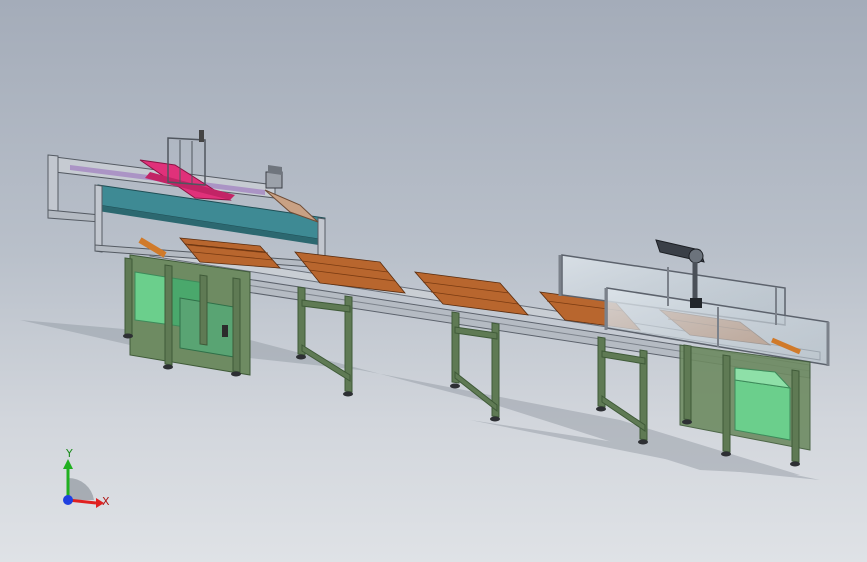  What do you see at coordinates (69, 453) in the screenshot?
I see `y-axis-label: Y` at bounding box center [69, 453].